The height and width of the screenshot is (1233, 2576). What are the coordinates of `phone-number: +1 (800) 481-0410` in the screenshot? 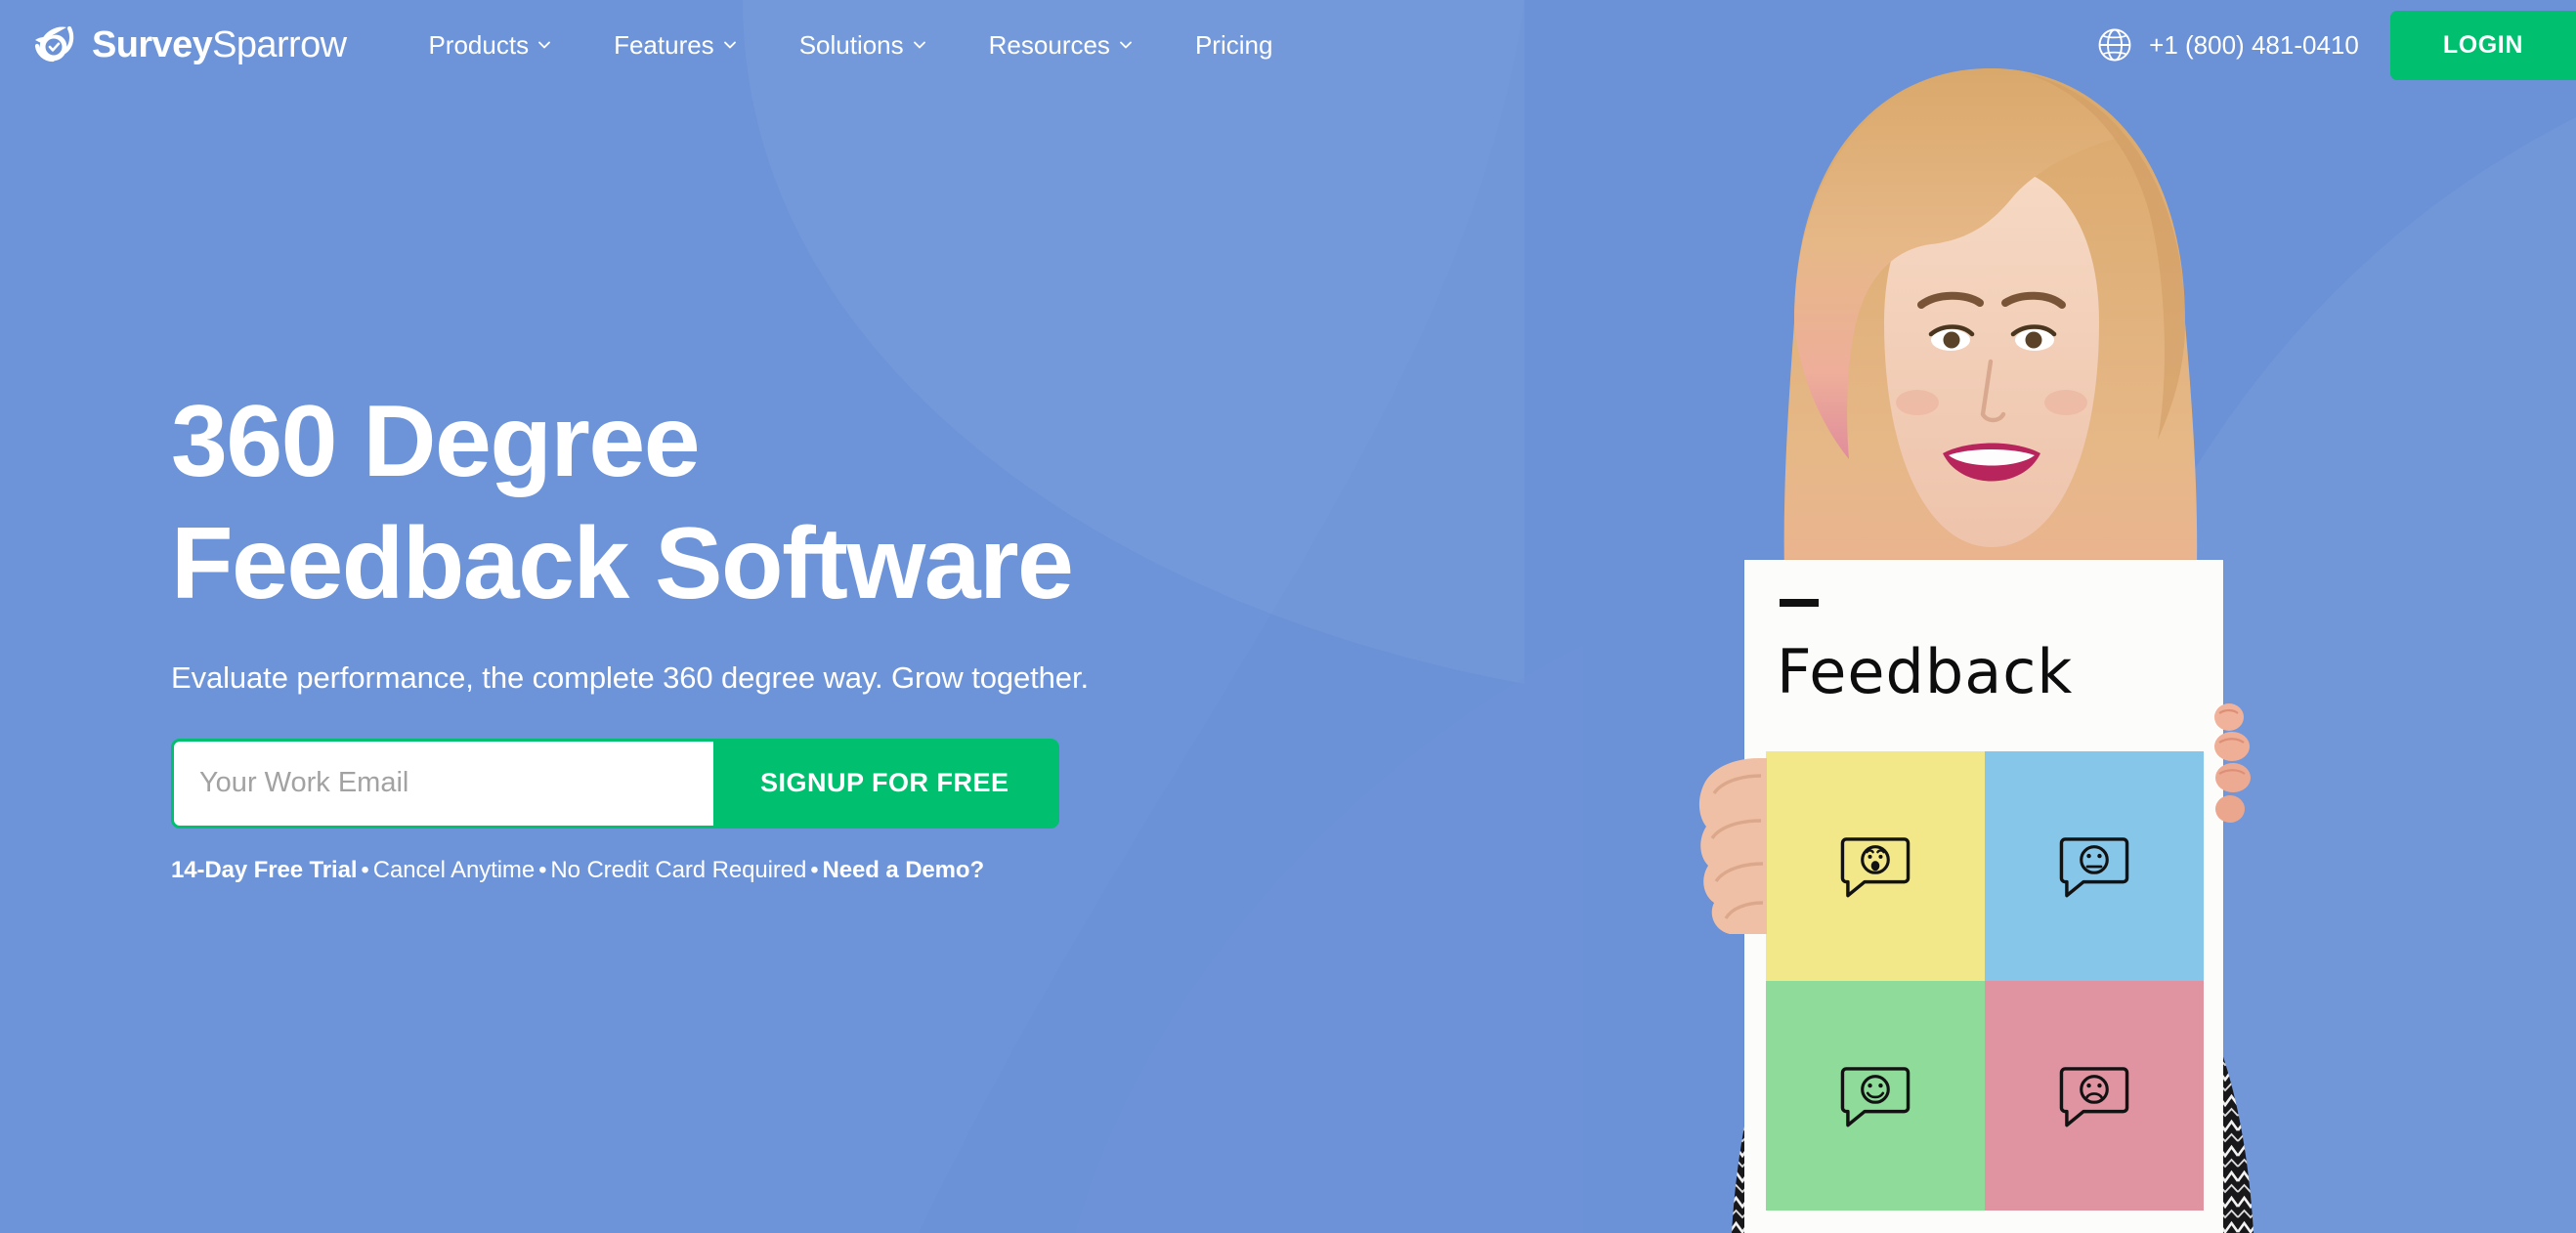 It's located at (2254, 45).